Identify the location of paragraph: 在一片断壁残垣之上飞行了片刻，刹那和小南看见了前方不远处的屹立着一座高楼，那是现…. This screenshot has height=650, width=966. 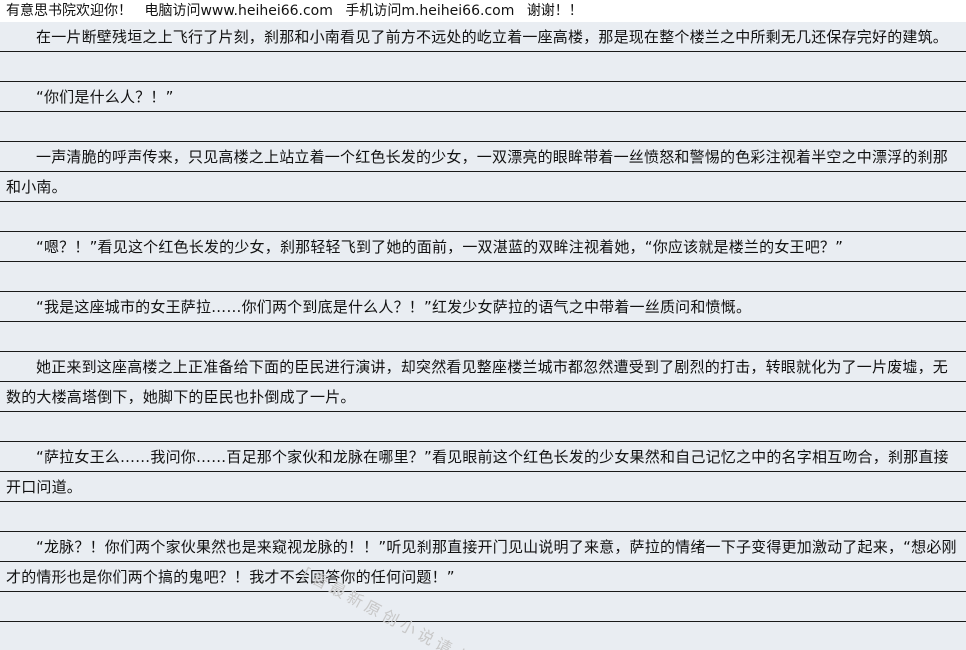
(492, 37).